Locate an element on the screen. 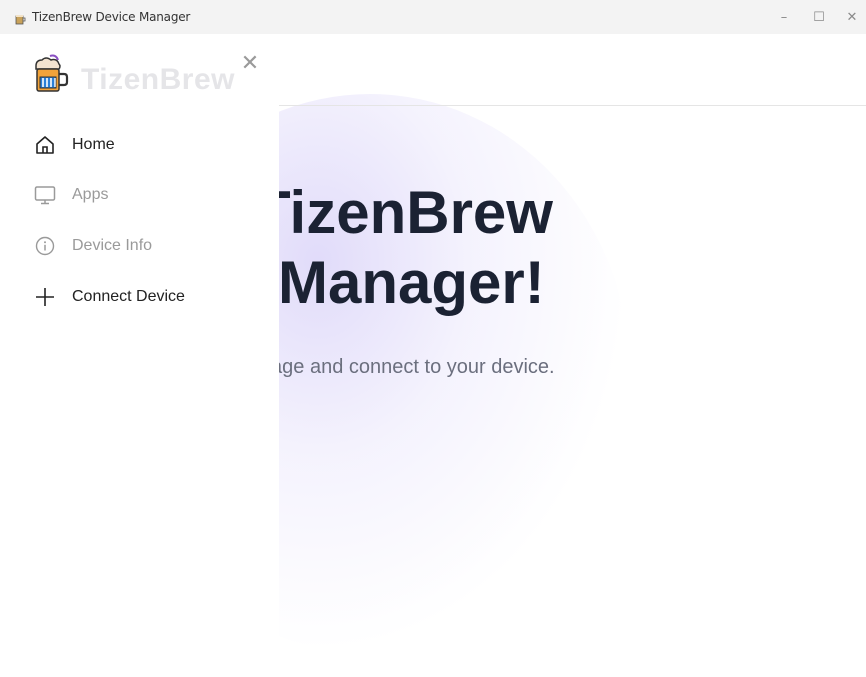  home-icon is located at coordinates (45, 145).